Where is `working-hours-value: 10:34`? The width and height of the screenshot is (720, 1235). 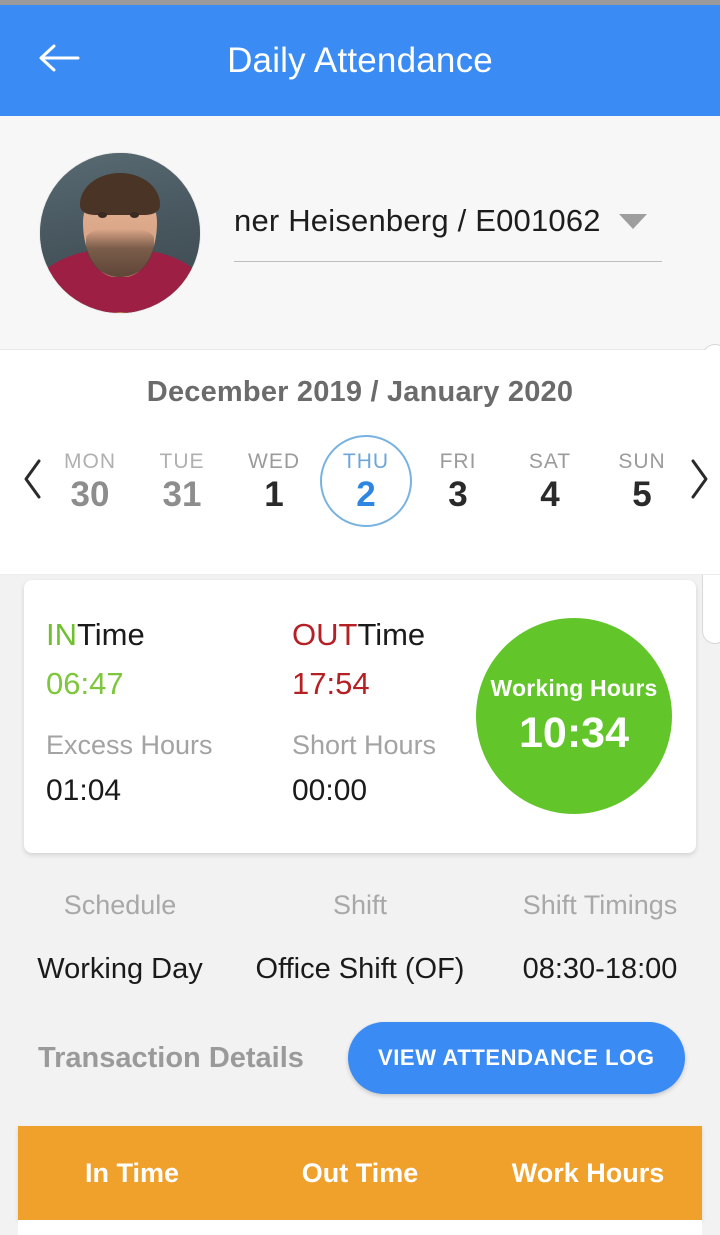 working-hours-value: 10:34 is located at coordinates (574, 732).